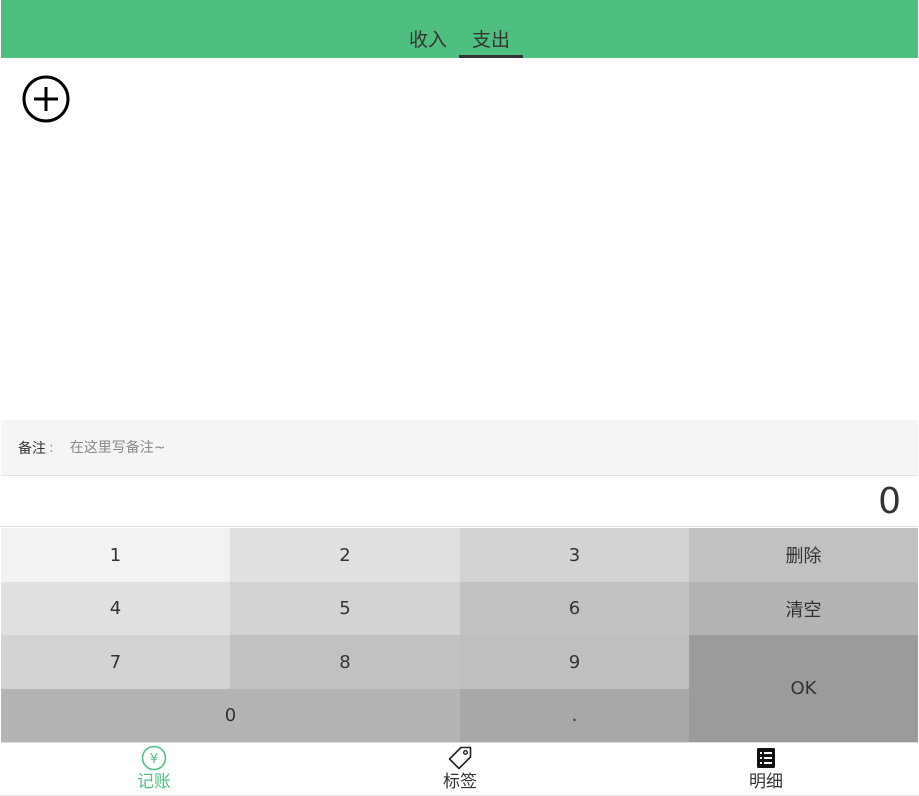 The width and height of the screenshot is (919, 796). I want to click on plus-circle-icon, so click(46, 99).